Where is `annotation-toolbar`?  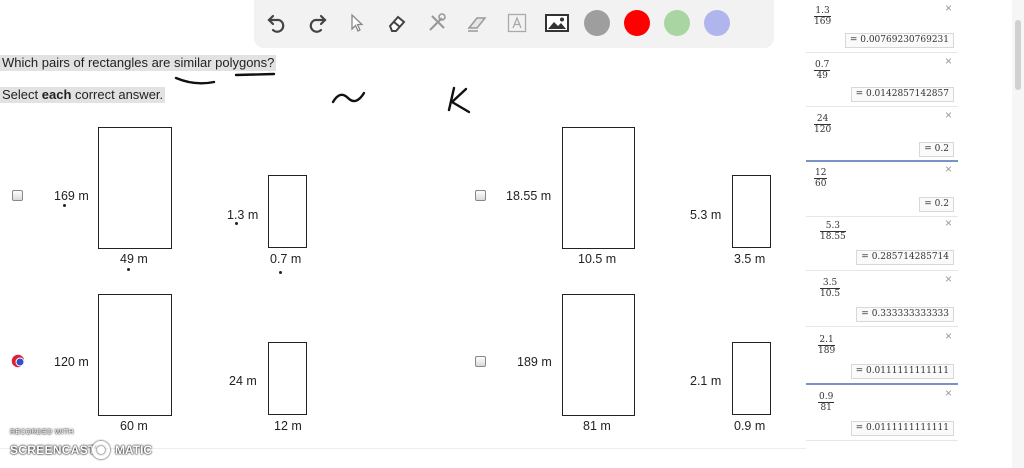
annotation-toolbar is located at coordinates (514, 24).